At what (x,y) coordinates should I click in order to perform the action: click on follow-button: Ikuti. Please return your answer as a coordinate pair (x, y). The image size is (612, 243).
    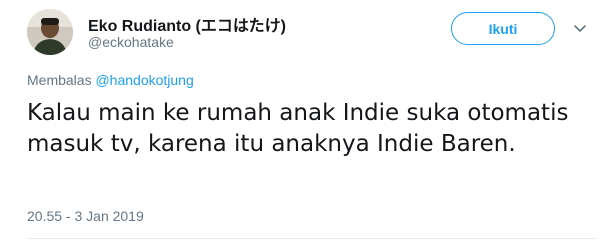
    Looking at the image, I should click on (503, 28).